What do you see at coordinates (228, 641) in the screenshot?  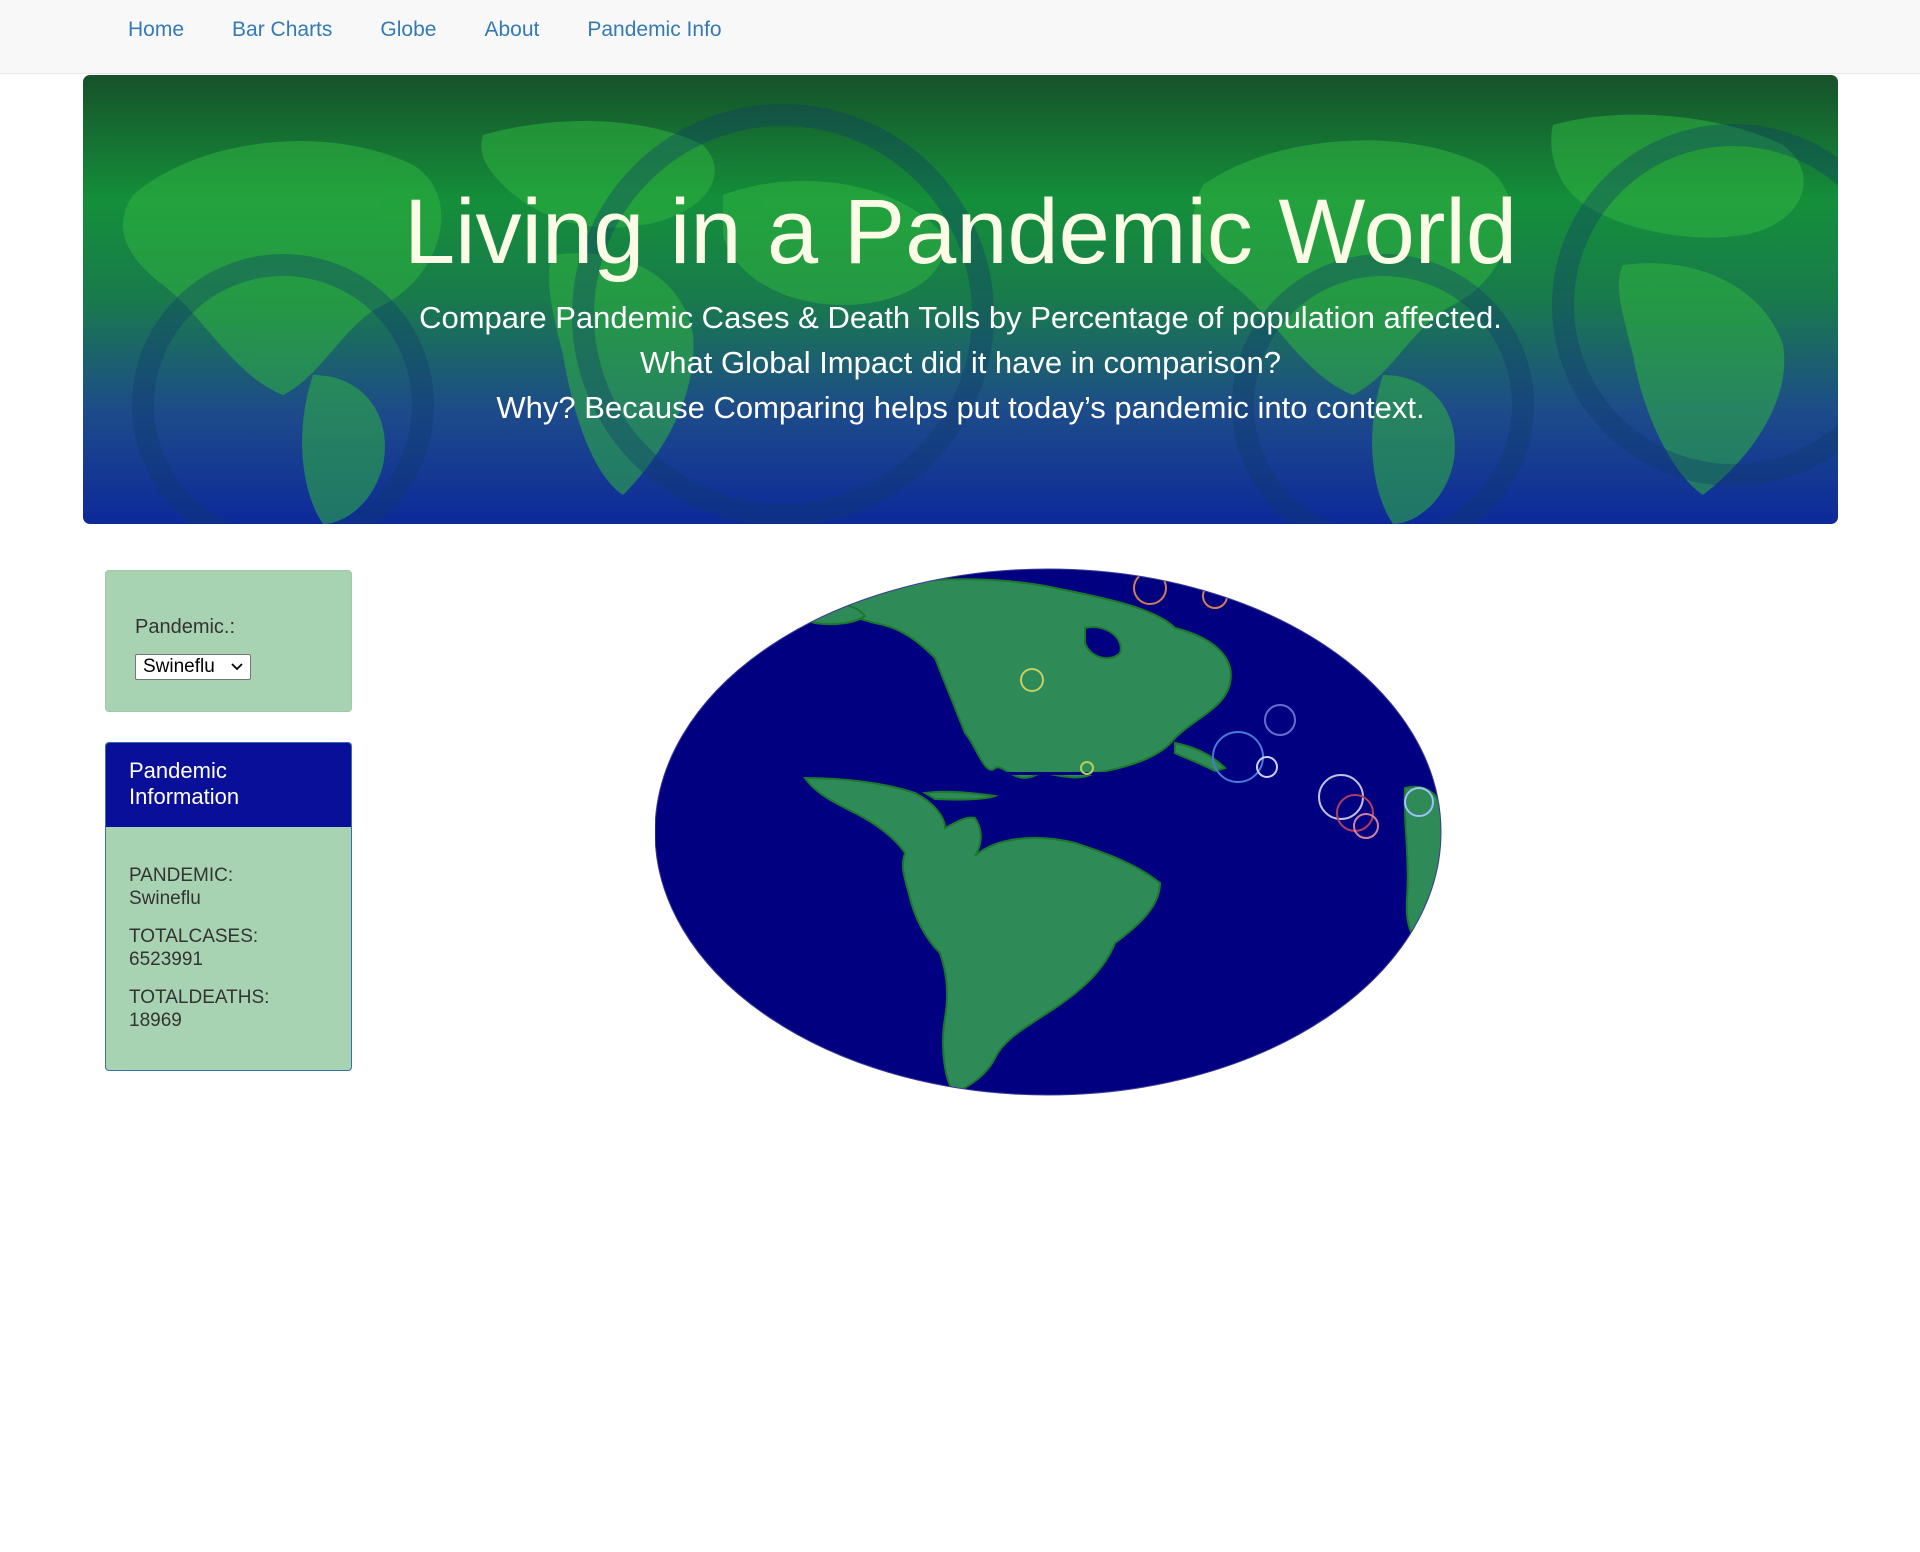 I see `pandemic-selector-well: Pandemic.: Swineflu` at bounding box center [228, 641].